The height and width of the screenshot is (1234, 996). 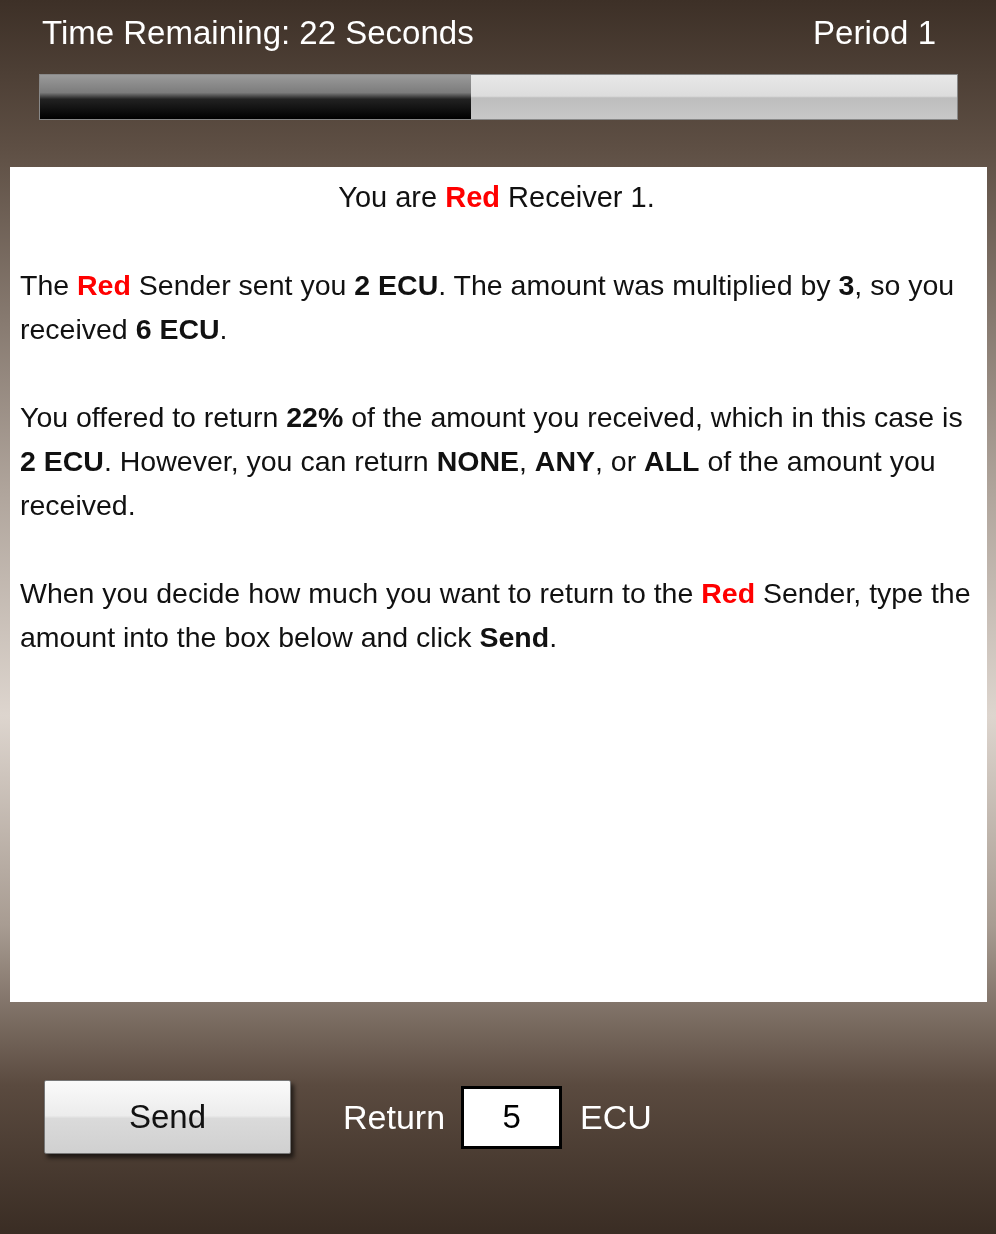 What do you see at coordinates (167, 1117) in the screenshot?
I see `send-button: Send` at bounding box center [167, 1117].